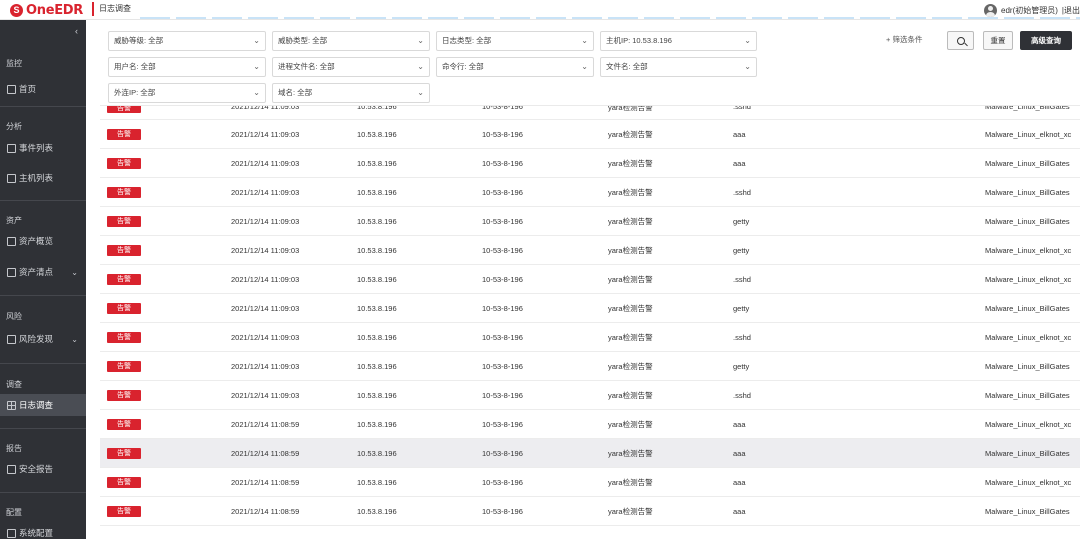 The image size is (1080, 544). Describe the element at coordinates (43, 89) in the screenshot. I see `sidebar-item-dashboard: 首页` at that location.